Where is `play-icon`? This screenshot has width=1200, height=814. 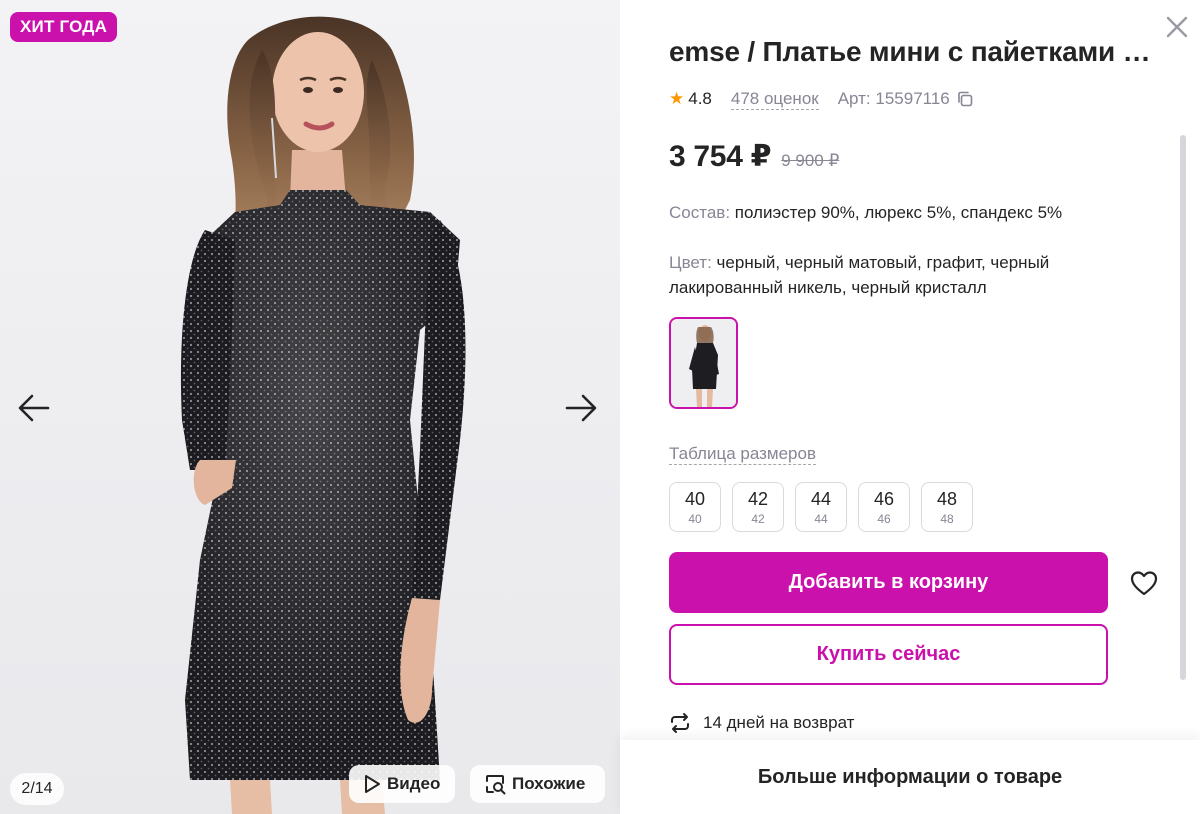
play-icon is located at coordinates (372, 784).